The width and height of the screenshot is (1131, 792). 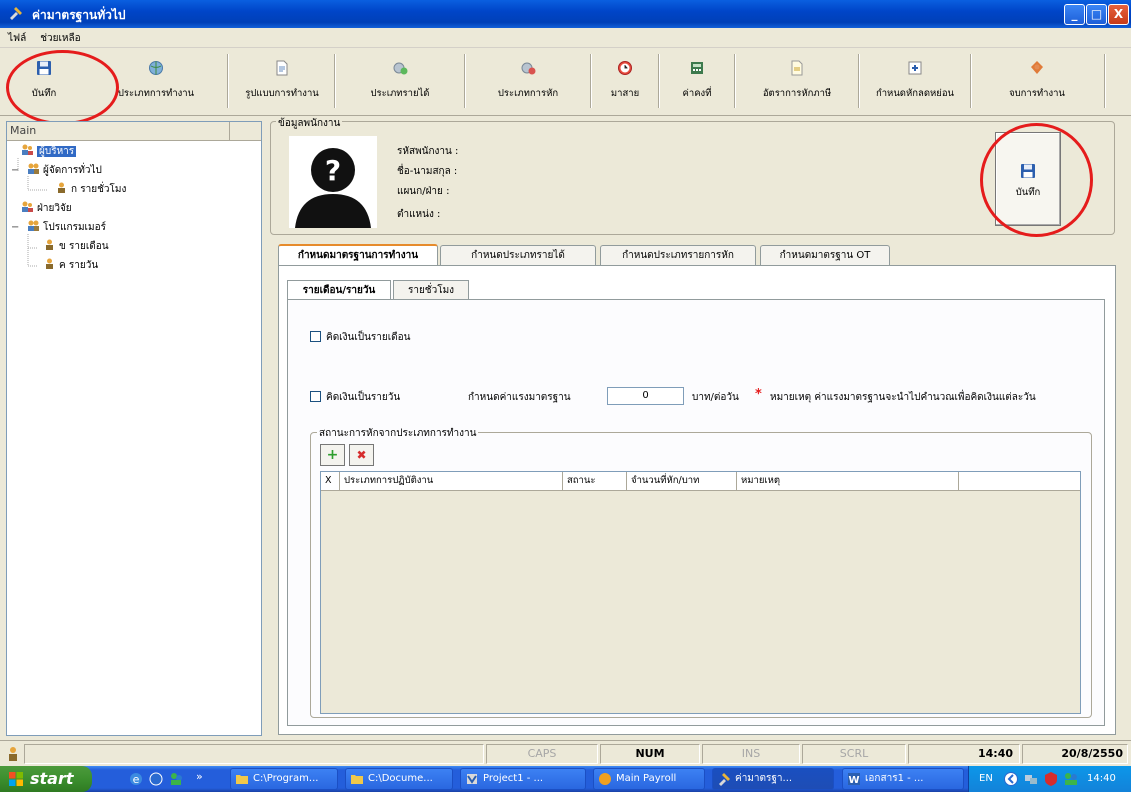 I want to click on tax-document-icon, so click(x=797, y=68).